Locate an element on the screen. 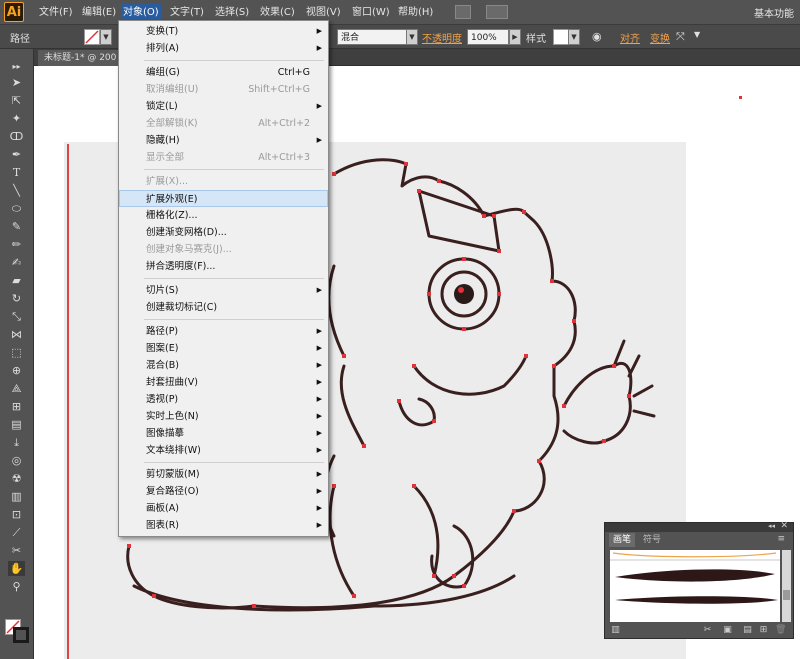 The width and height of the screenshot is (800, 659). eraser-slice-tool-icon: ✂ is located at coordinates (16, 550).